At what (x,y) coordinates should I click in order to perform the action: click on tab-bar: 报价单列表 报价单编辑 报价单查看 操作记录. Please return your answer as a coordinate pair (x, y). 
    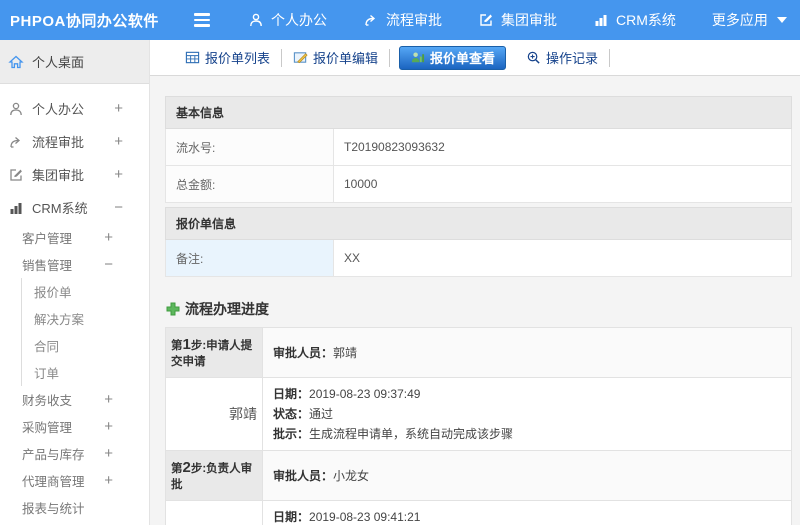
    Looking at the image, I should click on (475, 58).